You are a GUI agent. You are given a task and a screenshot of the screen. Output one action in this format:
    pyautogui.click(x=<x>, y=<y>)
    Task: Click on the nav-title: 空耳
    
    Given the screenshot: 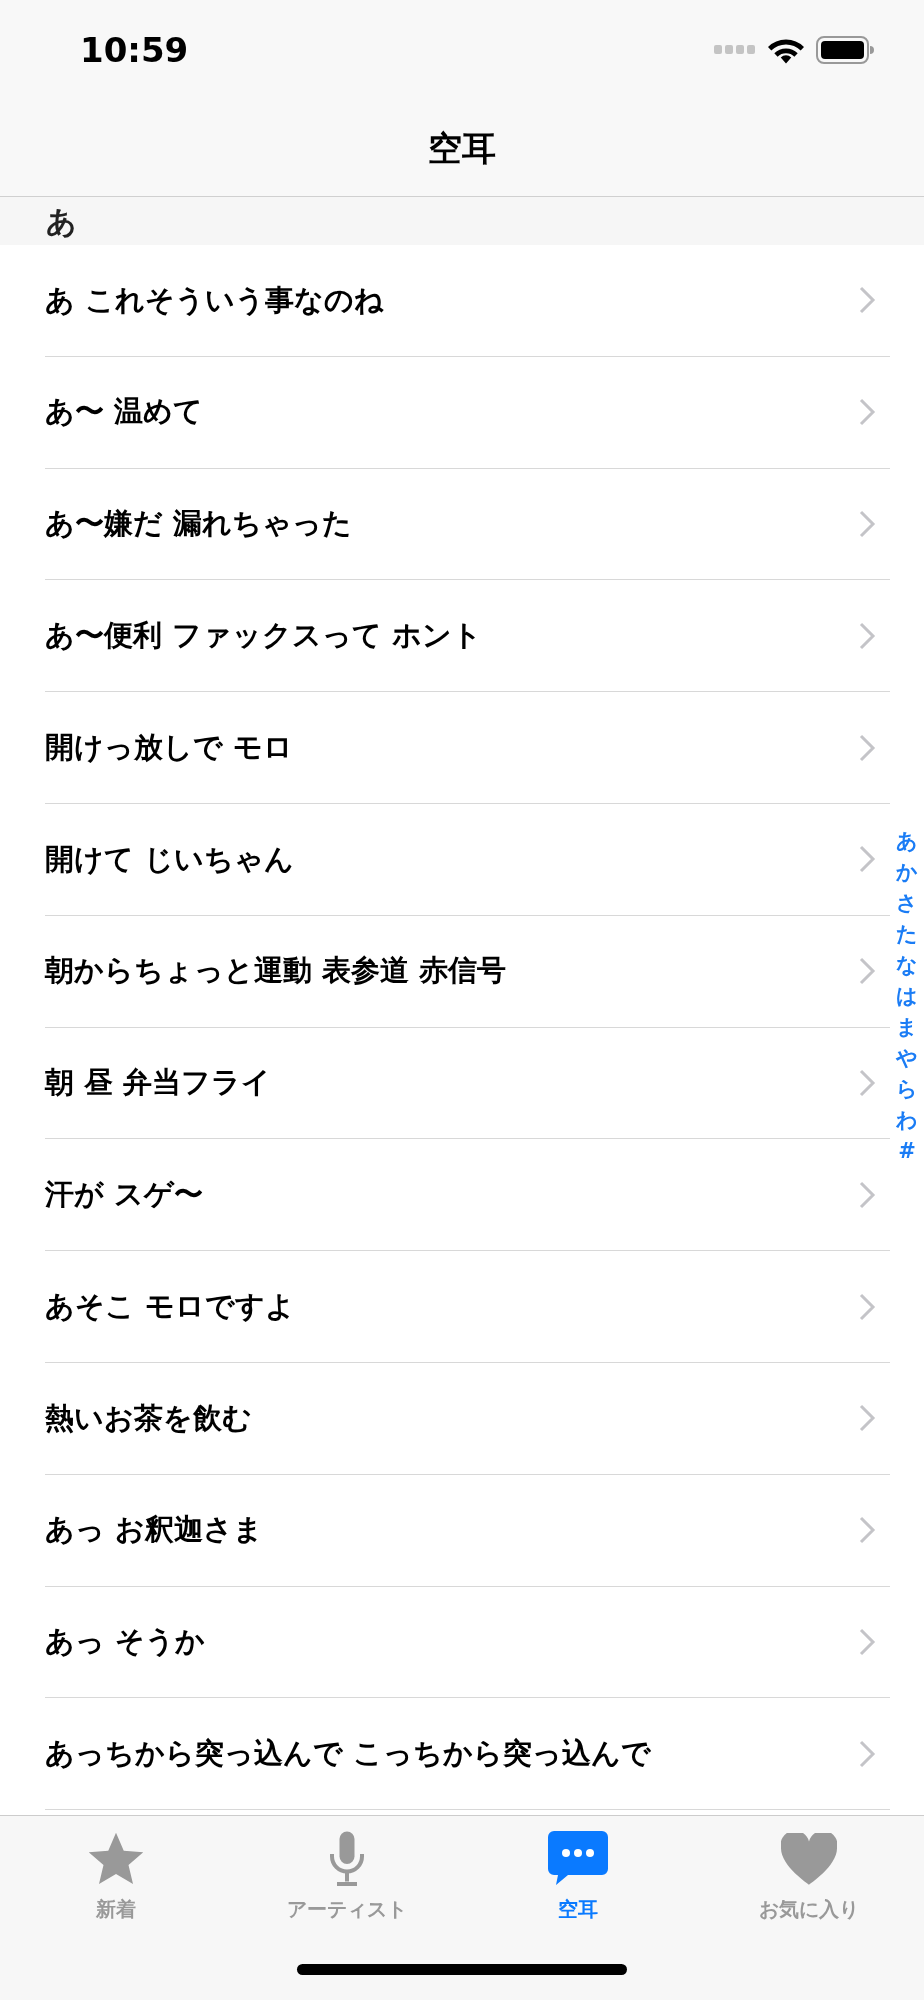 What is the action you would take?
    pyautogui.click(x=462, y=148)
    